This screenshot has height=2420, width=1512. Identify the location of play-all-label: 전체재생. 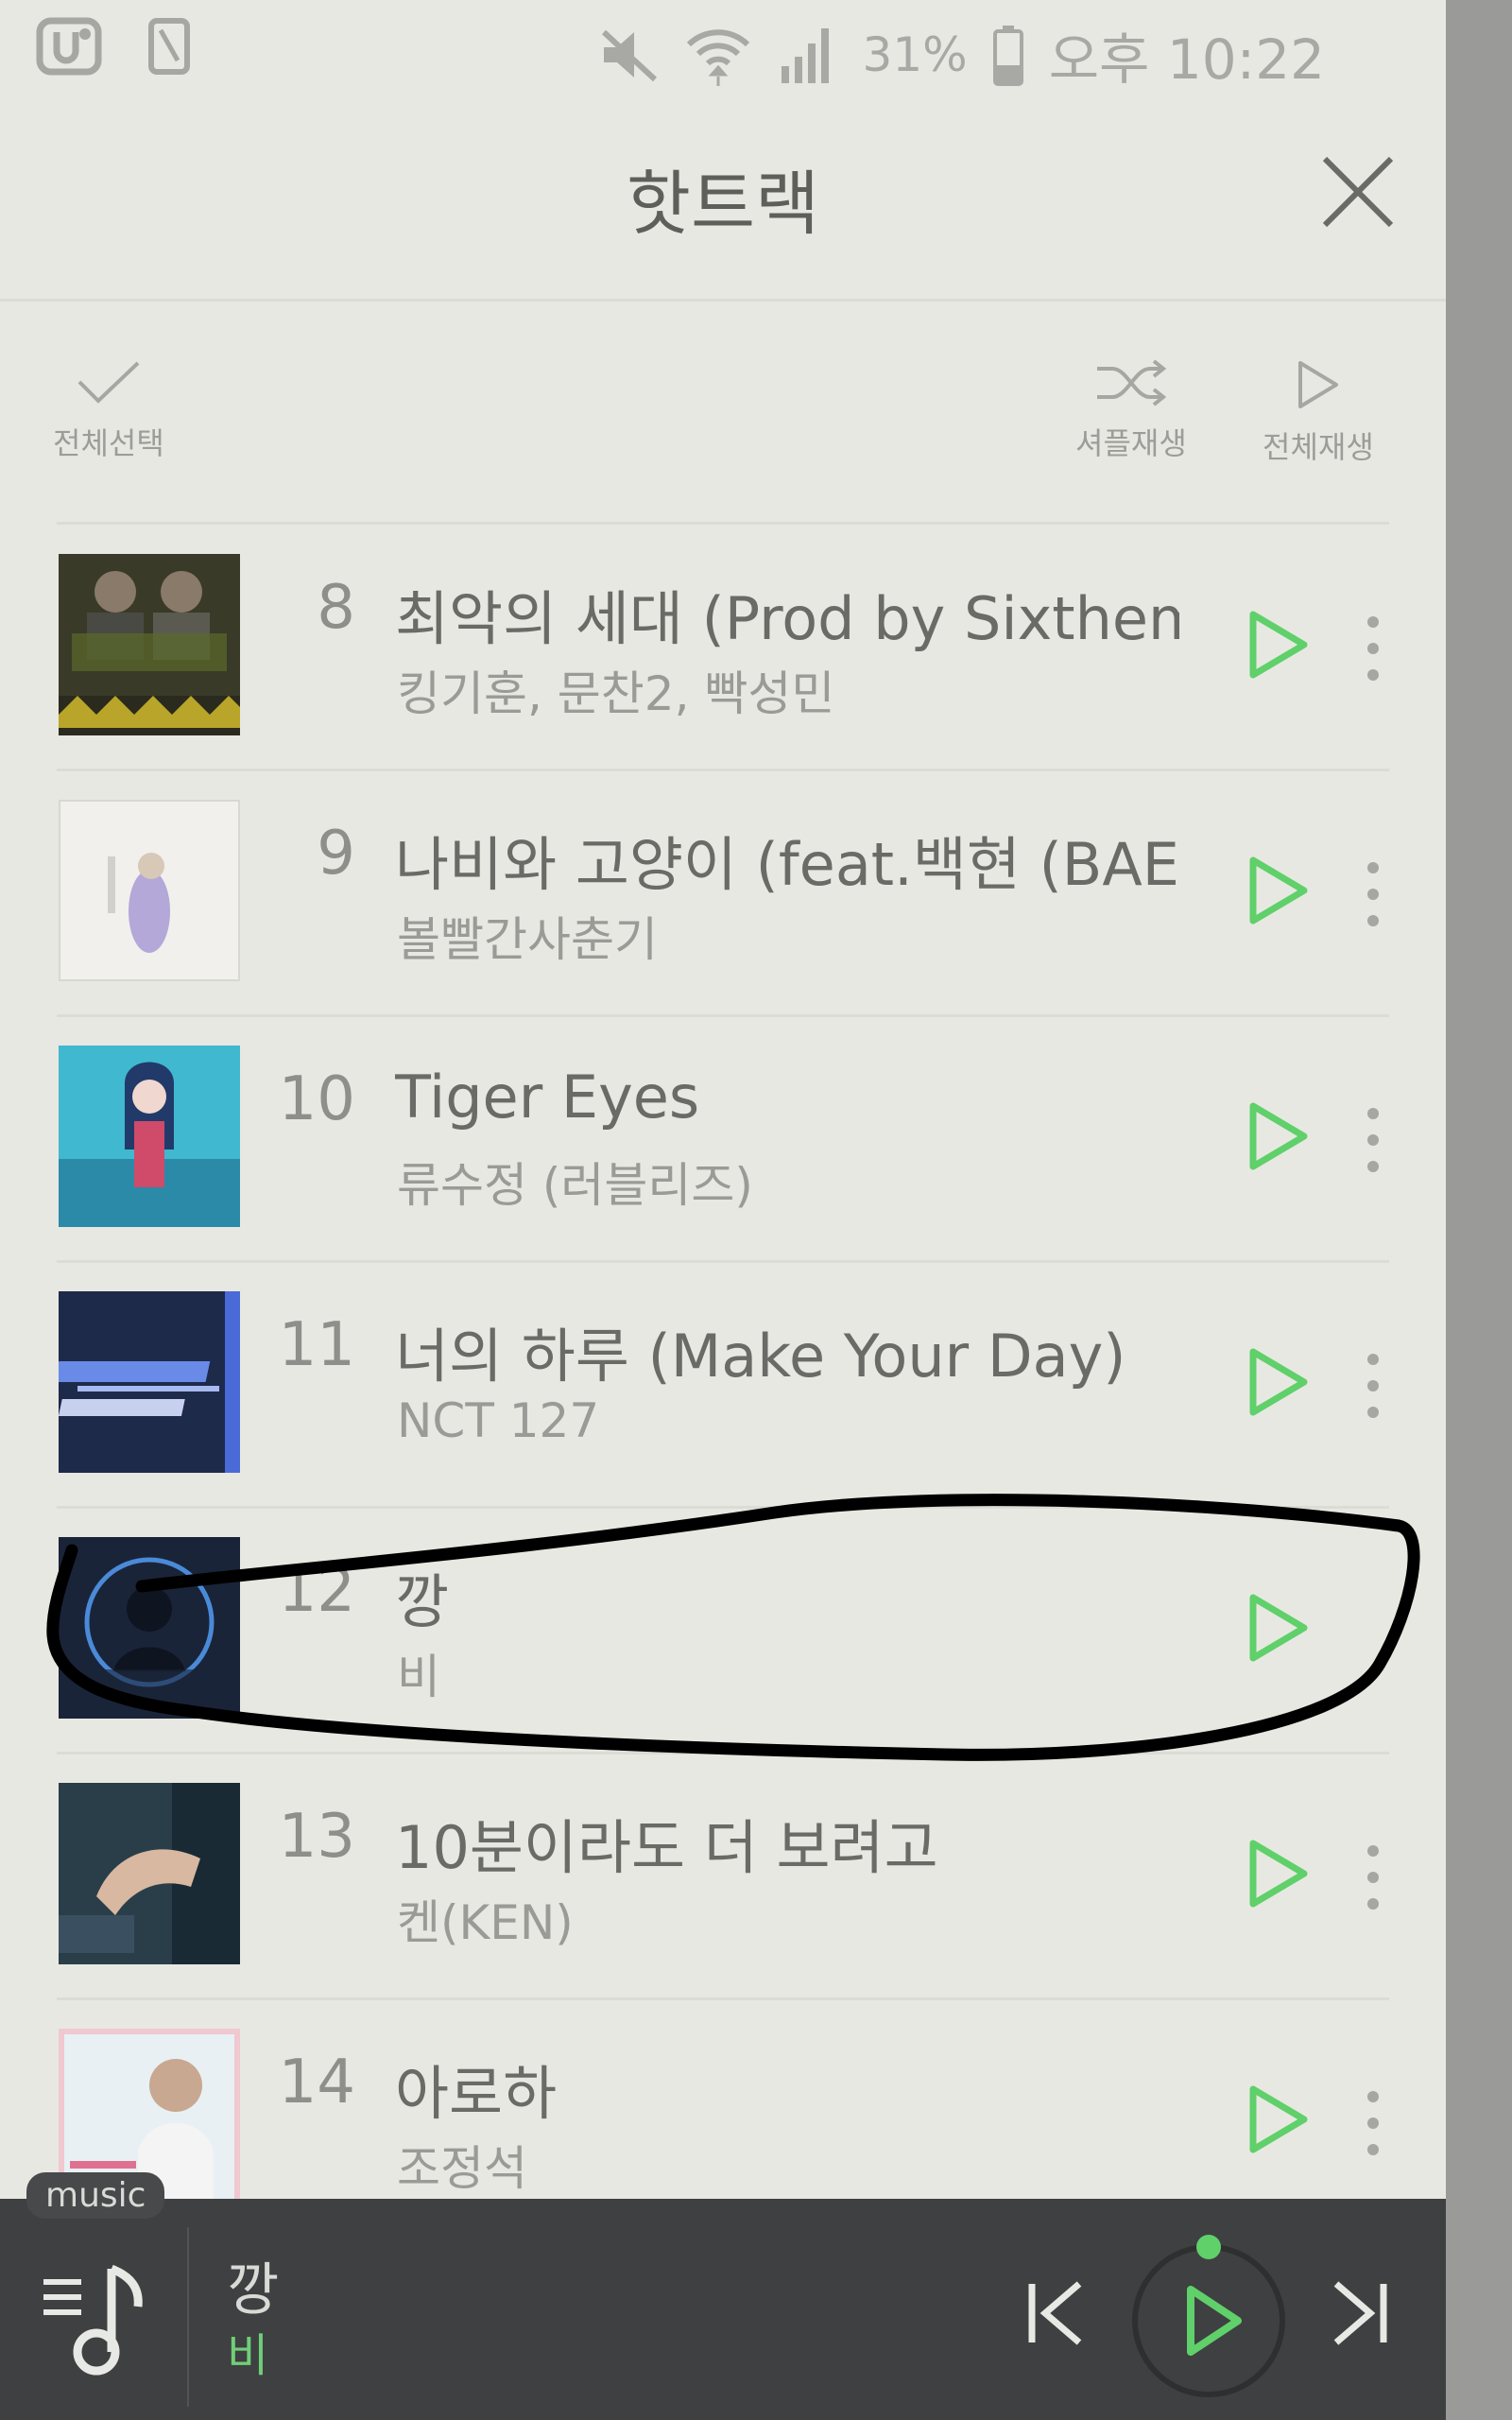
(1318, 447).